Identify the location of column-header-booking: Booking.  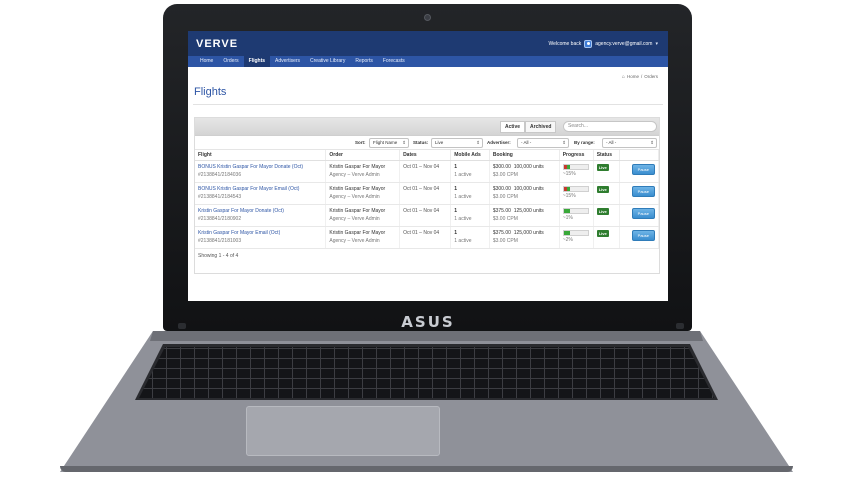
(524, 155).